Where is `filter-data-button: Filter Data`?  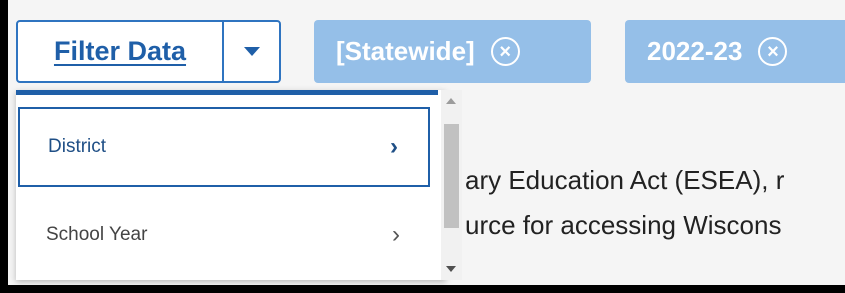
filter-data-button: Filter Data is located at coordinates (121, 51).